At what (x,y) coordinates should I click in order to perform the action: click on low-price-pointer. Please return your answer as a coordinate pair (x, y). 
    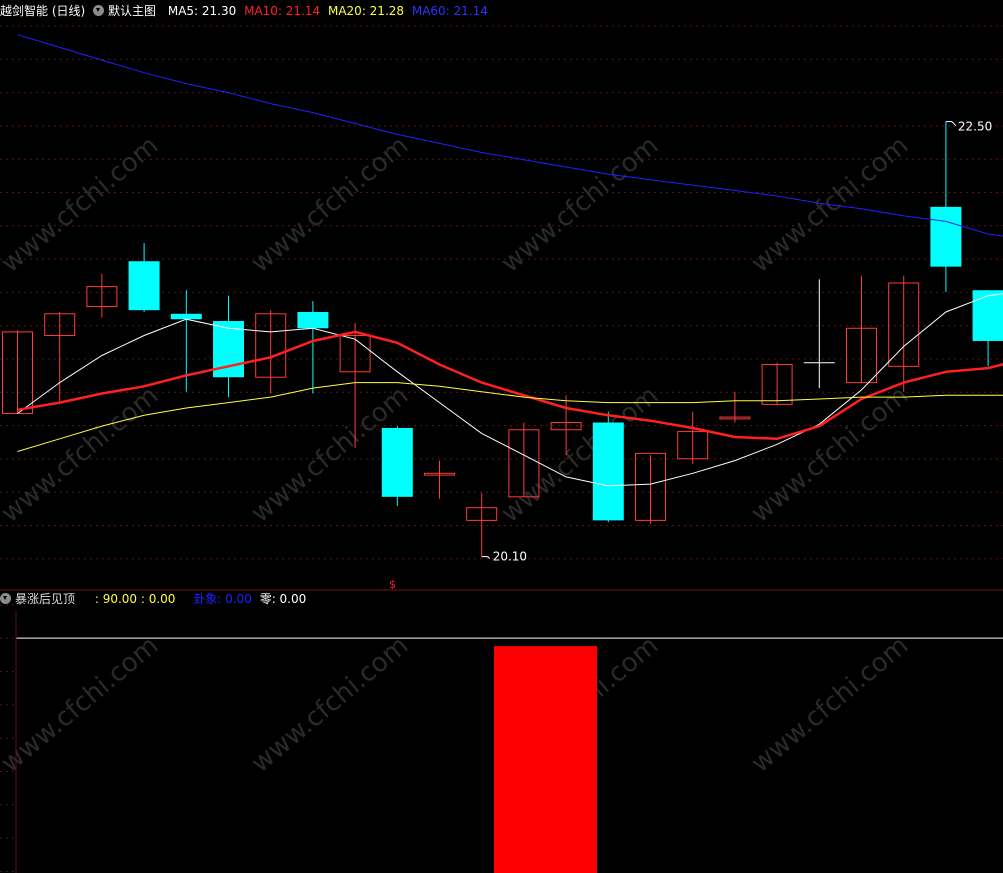
    Looking at the image, I should click on (486, 557).